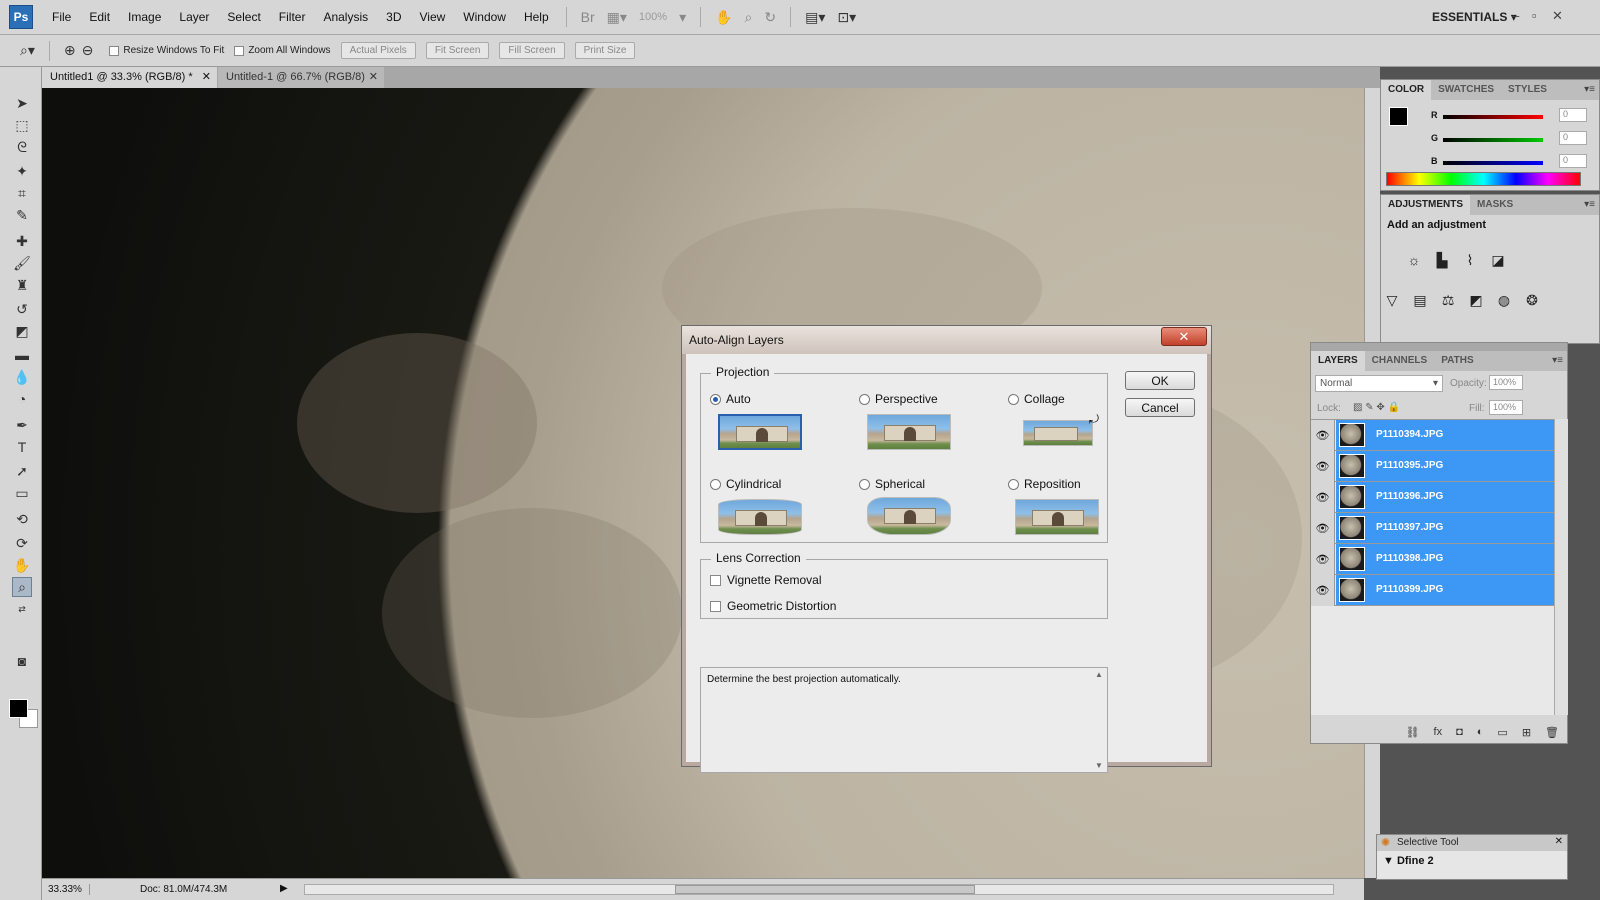 Image resolution: width=1600 pixels, height=900 pixels. What do you see at coordinates (532, 50) in the screenshot?
I see `fill-screen-button: Fill Screen` at bounding box center [532, 50].